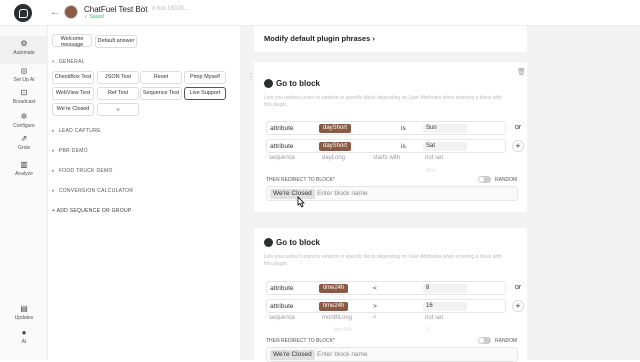  What do you see at coordinates (445, 146) in the screenshot?
I see `condition-value: Sat` at bounding box center [445, 146].